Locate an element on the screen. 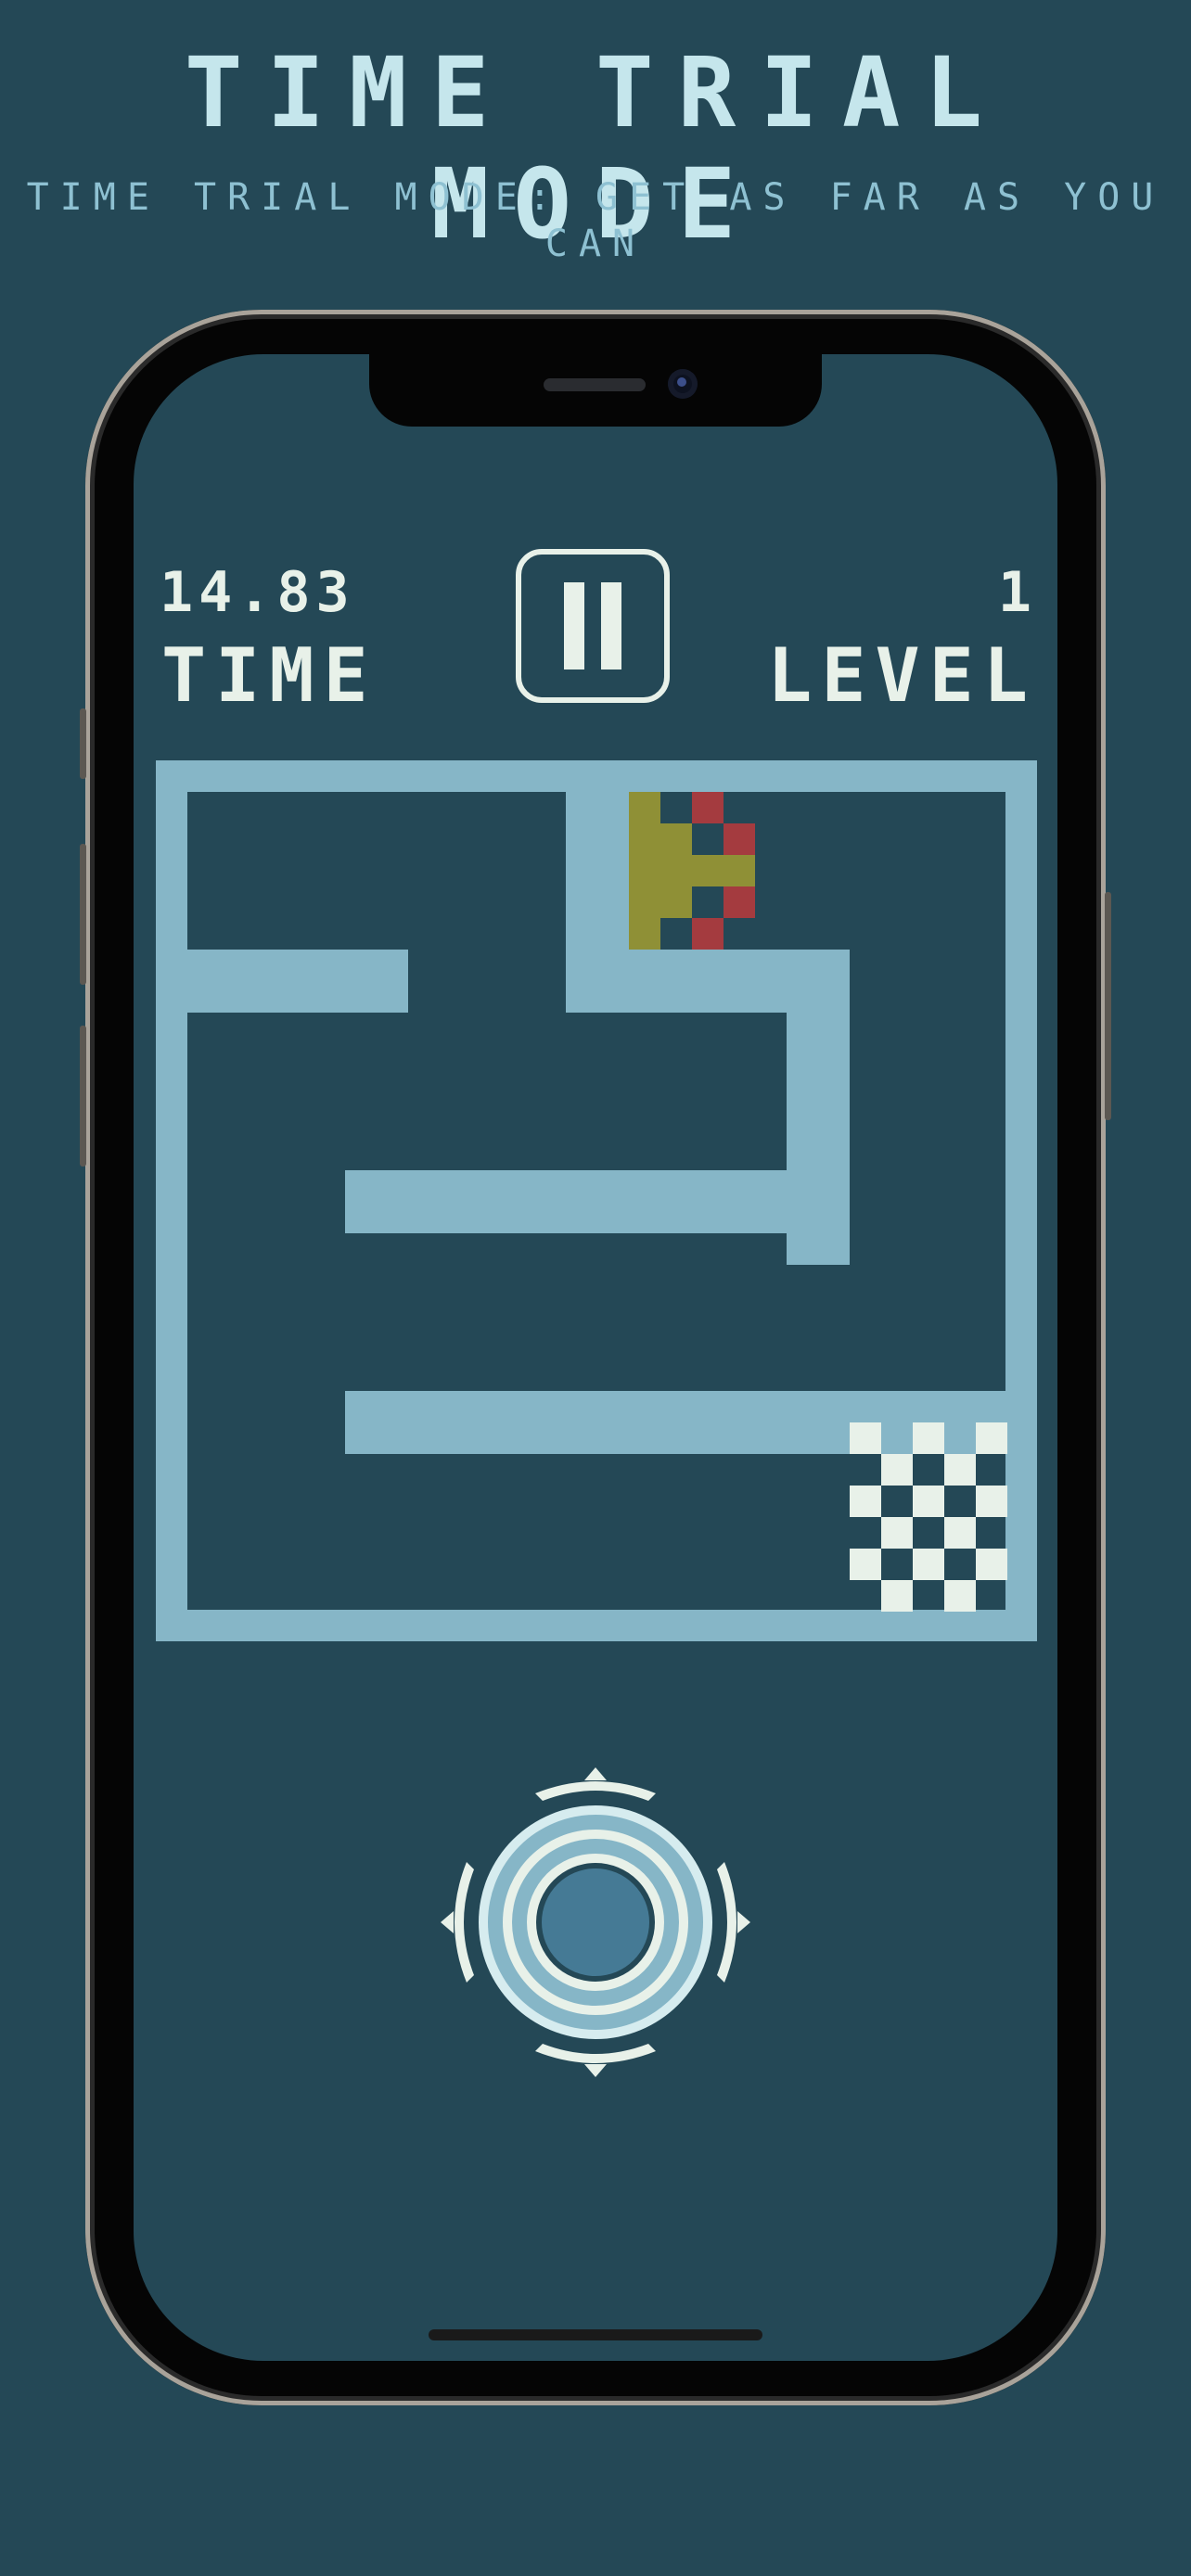 The image size is (1191, 2576). maze-wall-bottom is located at coordinates (597, 1625).